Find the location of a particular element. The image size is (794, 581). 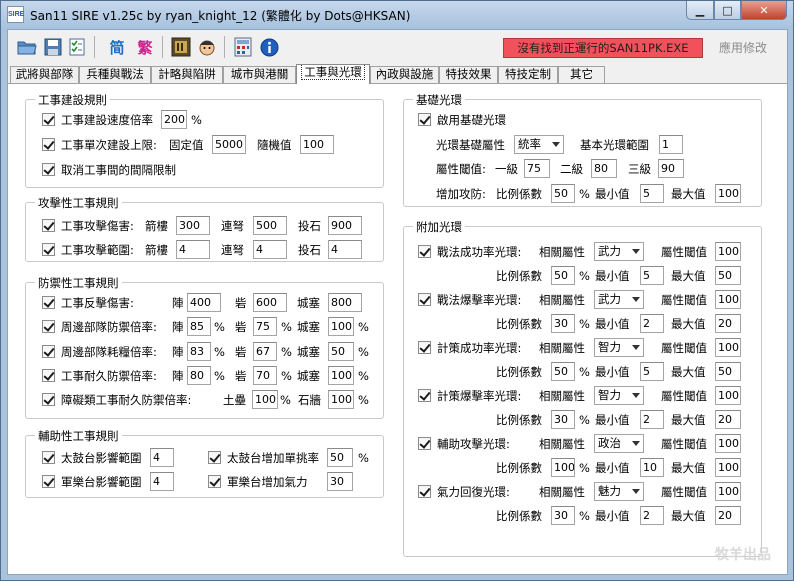

apply-changes-button: 應用修改 is located at coordinates (743, 48).